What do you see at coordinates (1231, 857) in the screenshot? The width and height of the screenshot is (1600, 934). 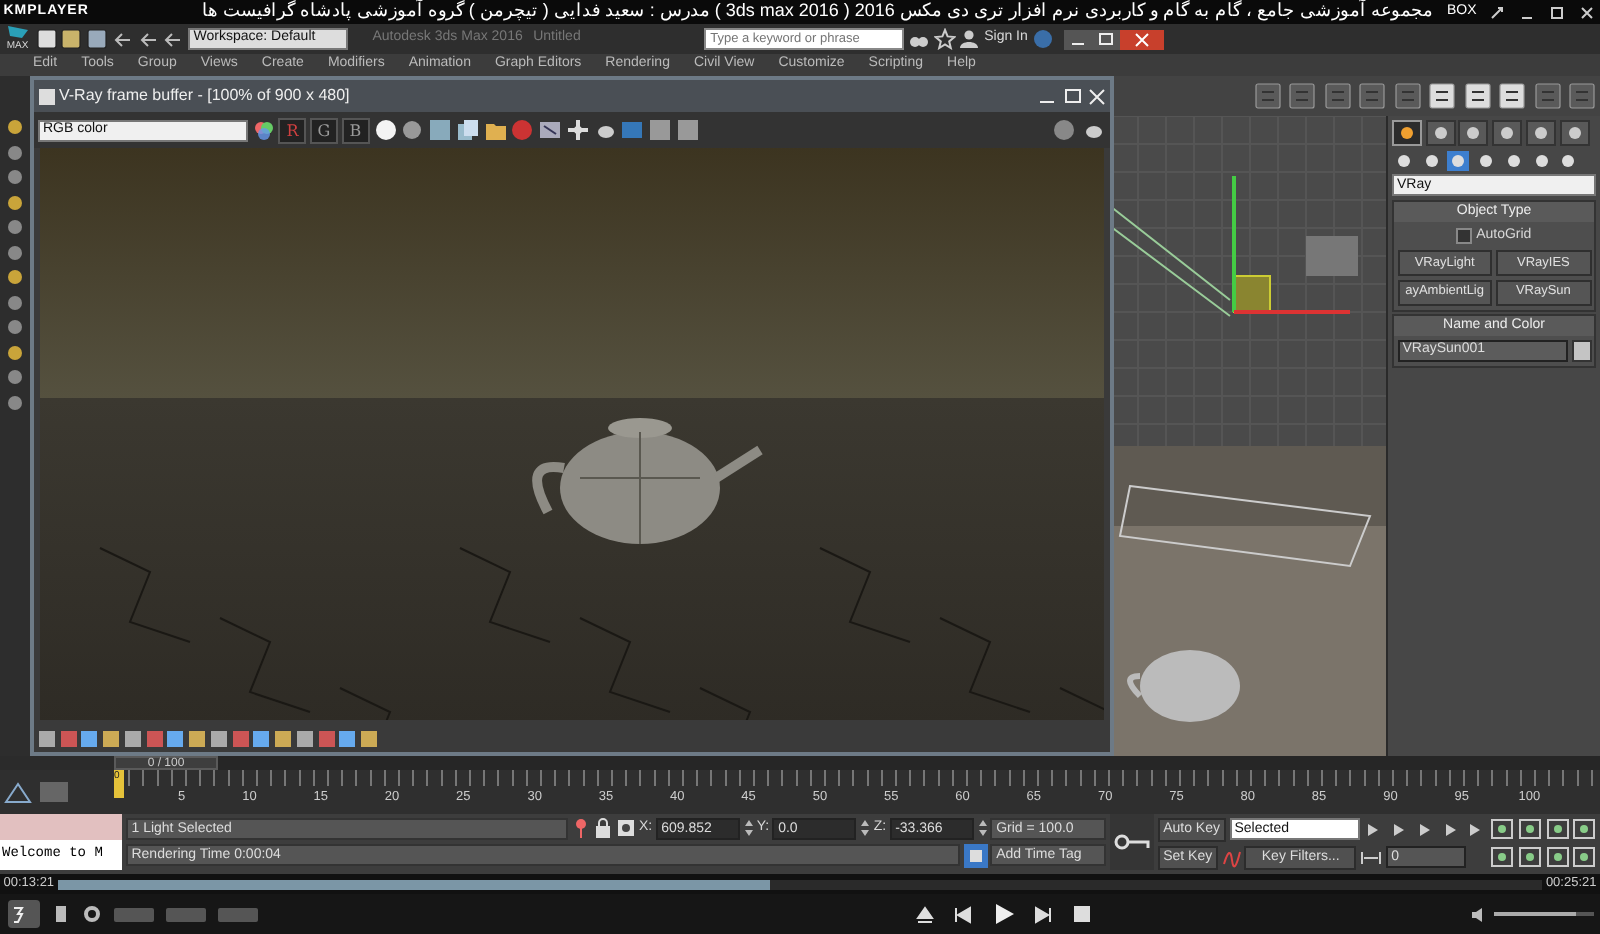 I see `key-curve-icon` at bounding box center [1231, 857].